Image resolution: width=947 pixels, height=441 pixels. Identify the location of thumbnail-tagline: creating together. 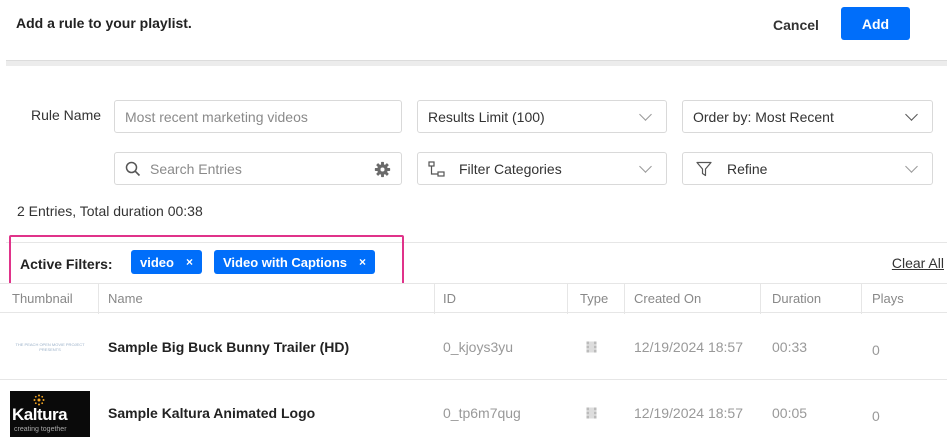
(40, 429).